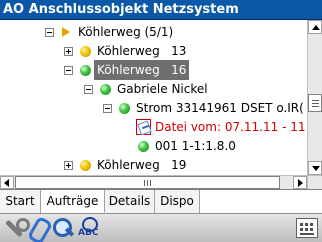 This screenshot has height=242, width=322. What do you see at coordinates (307, 228) in the screenshot?
I see `keyboard-icon` at bounding box center [307, 228].